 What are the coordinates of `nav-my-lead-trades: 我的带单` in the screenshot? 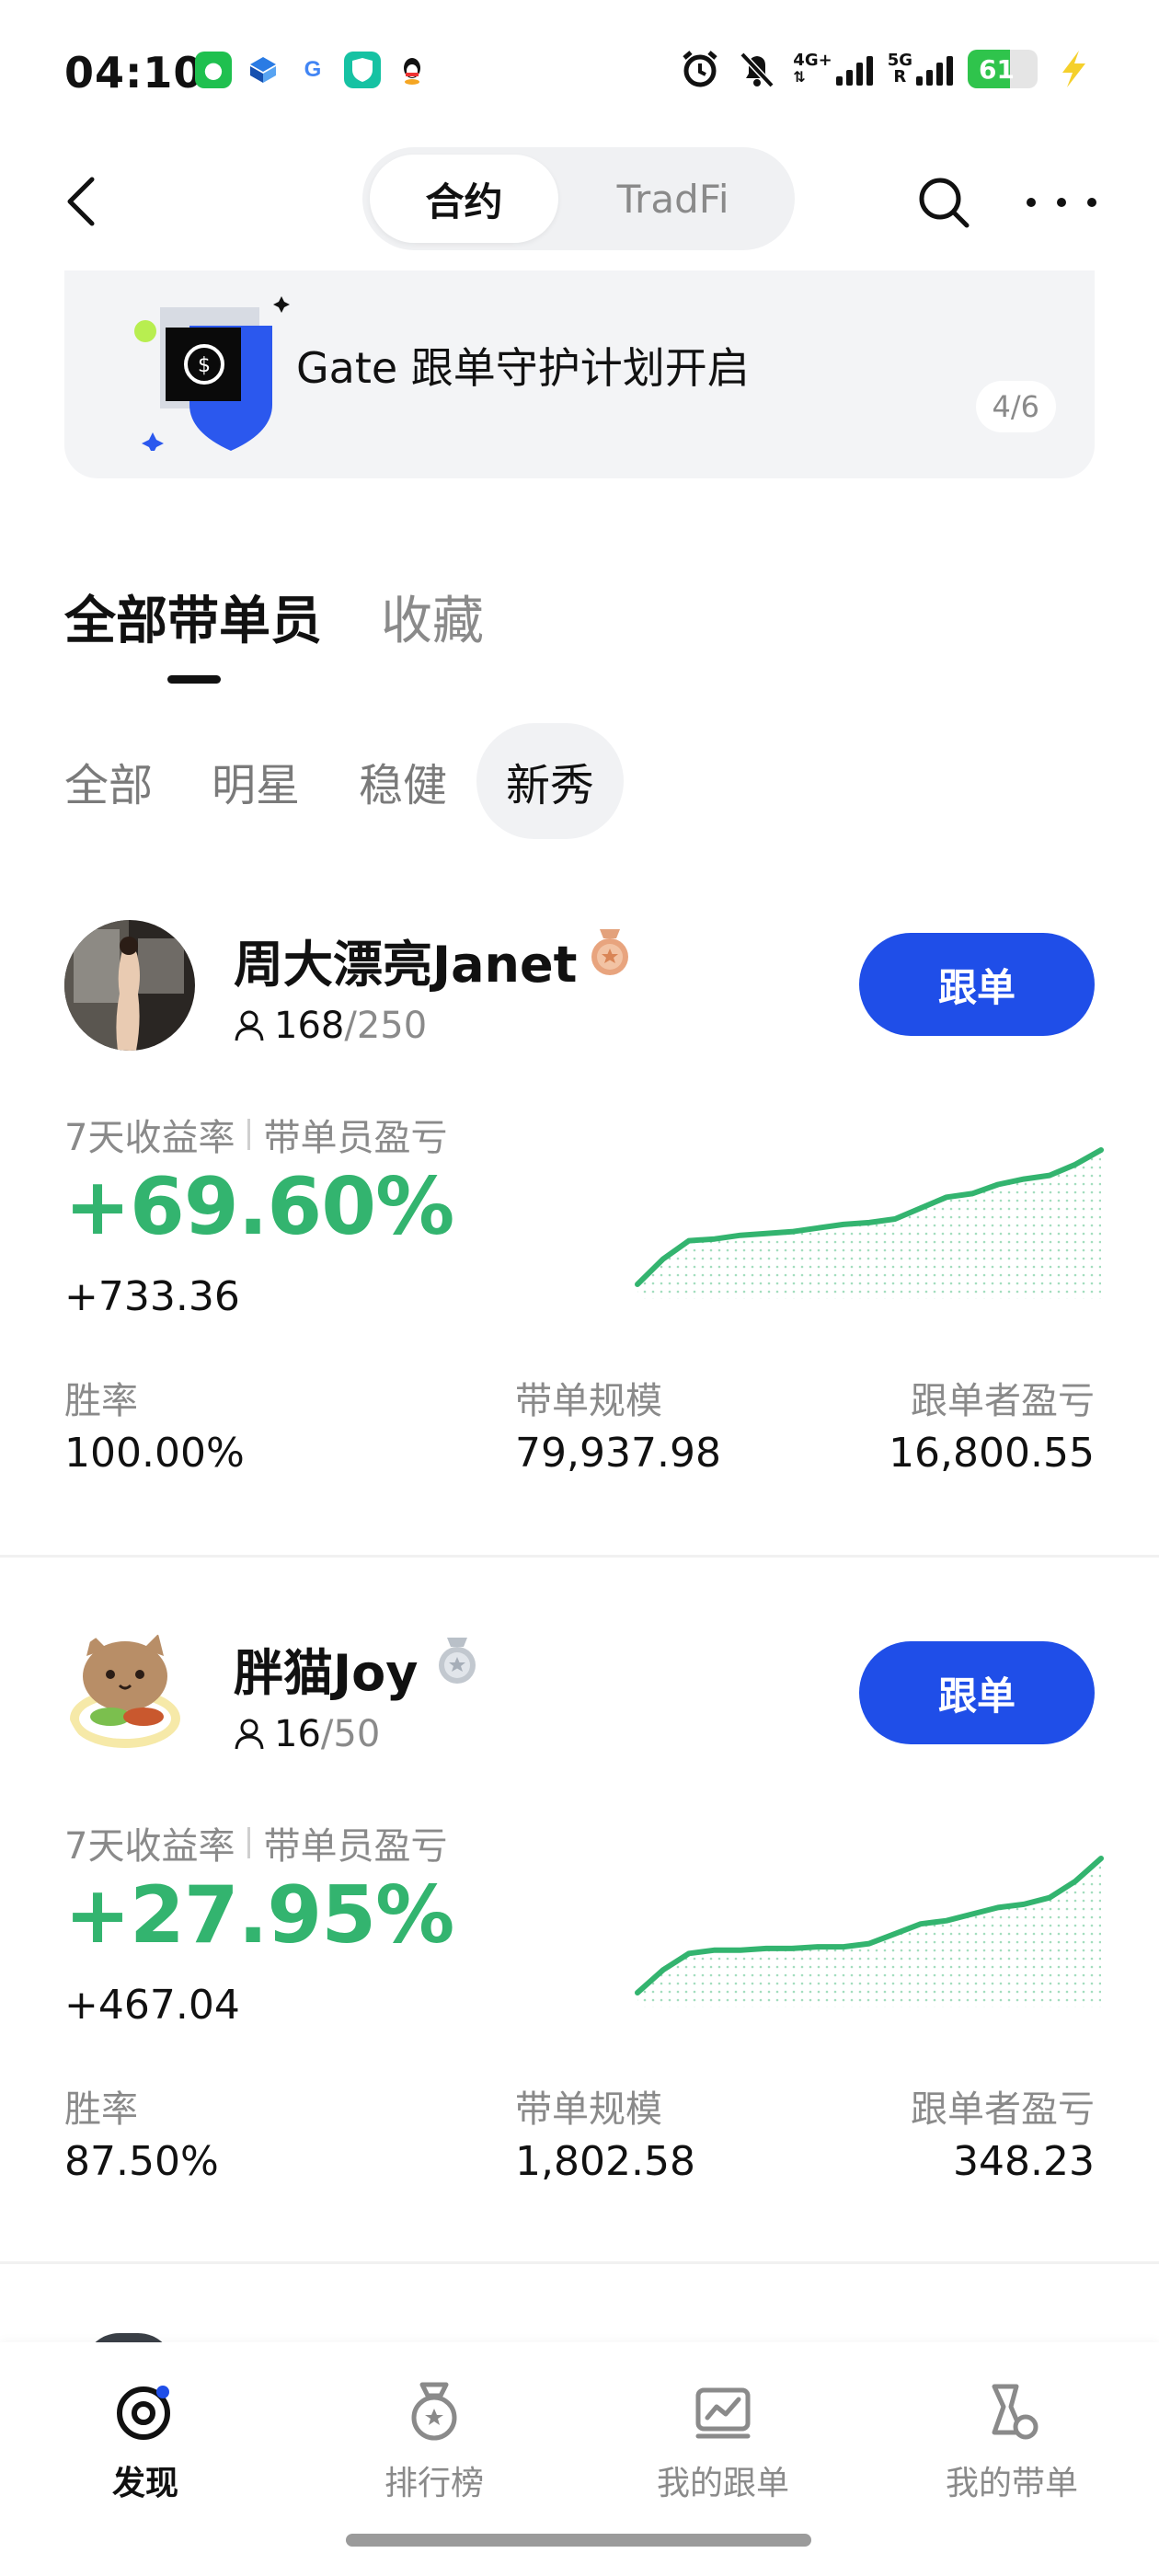 It's located at (1011, 2441).